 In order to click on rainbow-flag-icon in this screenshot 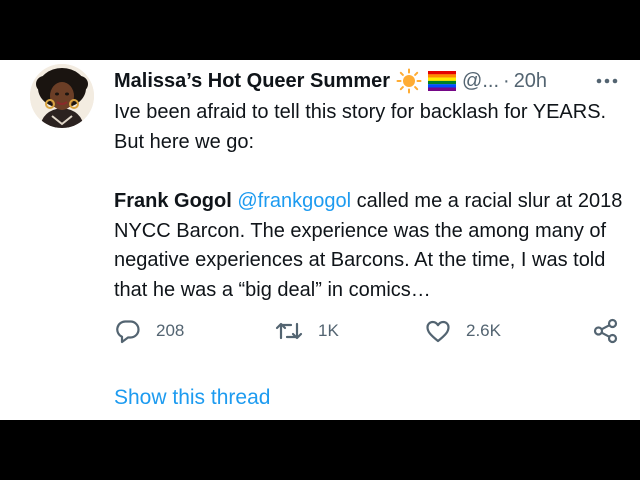, I will do `click(442, 81)`.